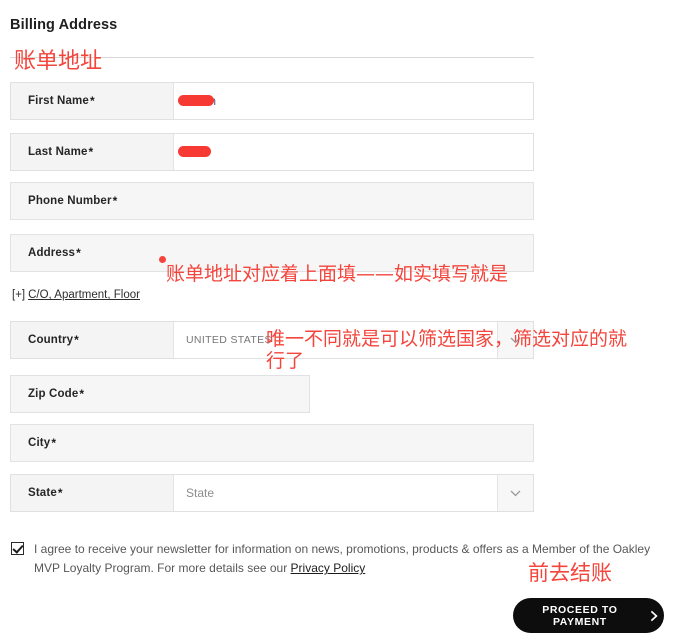  What do you see at coordinates (328, 568) in the screenshot?
I see `privacy-policy-link: Privacy Policy` at bounding box center [328, 568].